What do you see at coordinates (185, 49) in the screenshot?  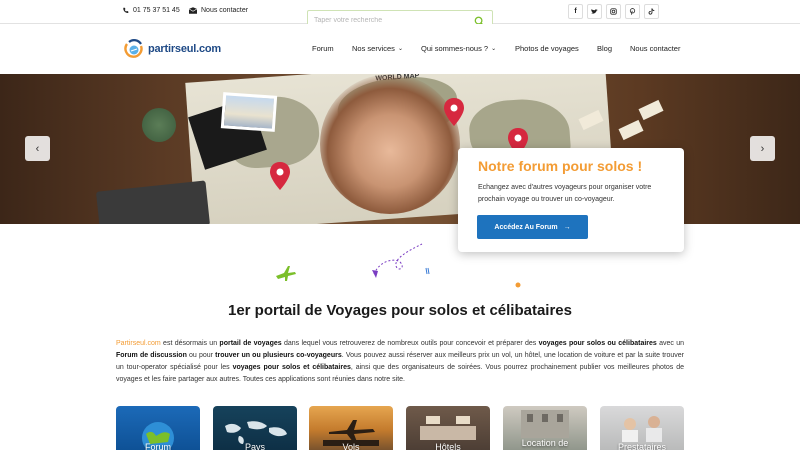 I see `logo-text: partirseul.com` at bounding box center [185, 49].